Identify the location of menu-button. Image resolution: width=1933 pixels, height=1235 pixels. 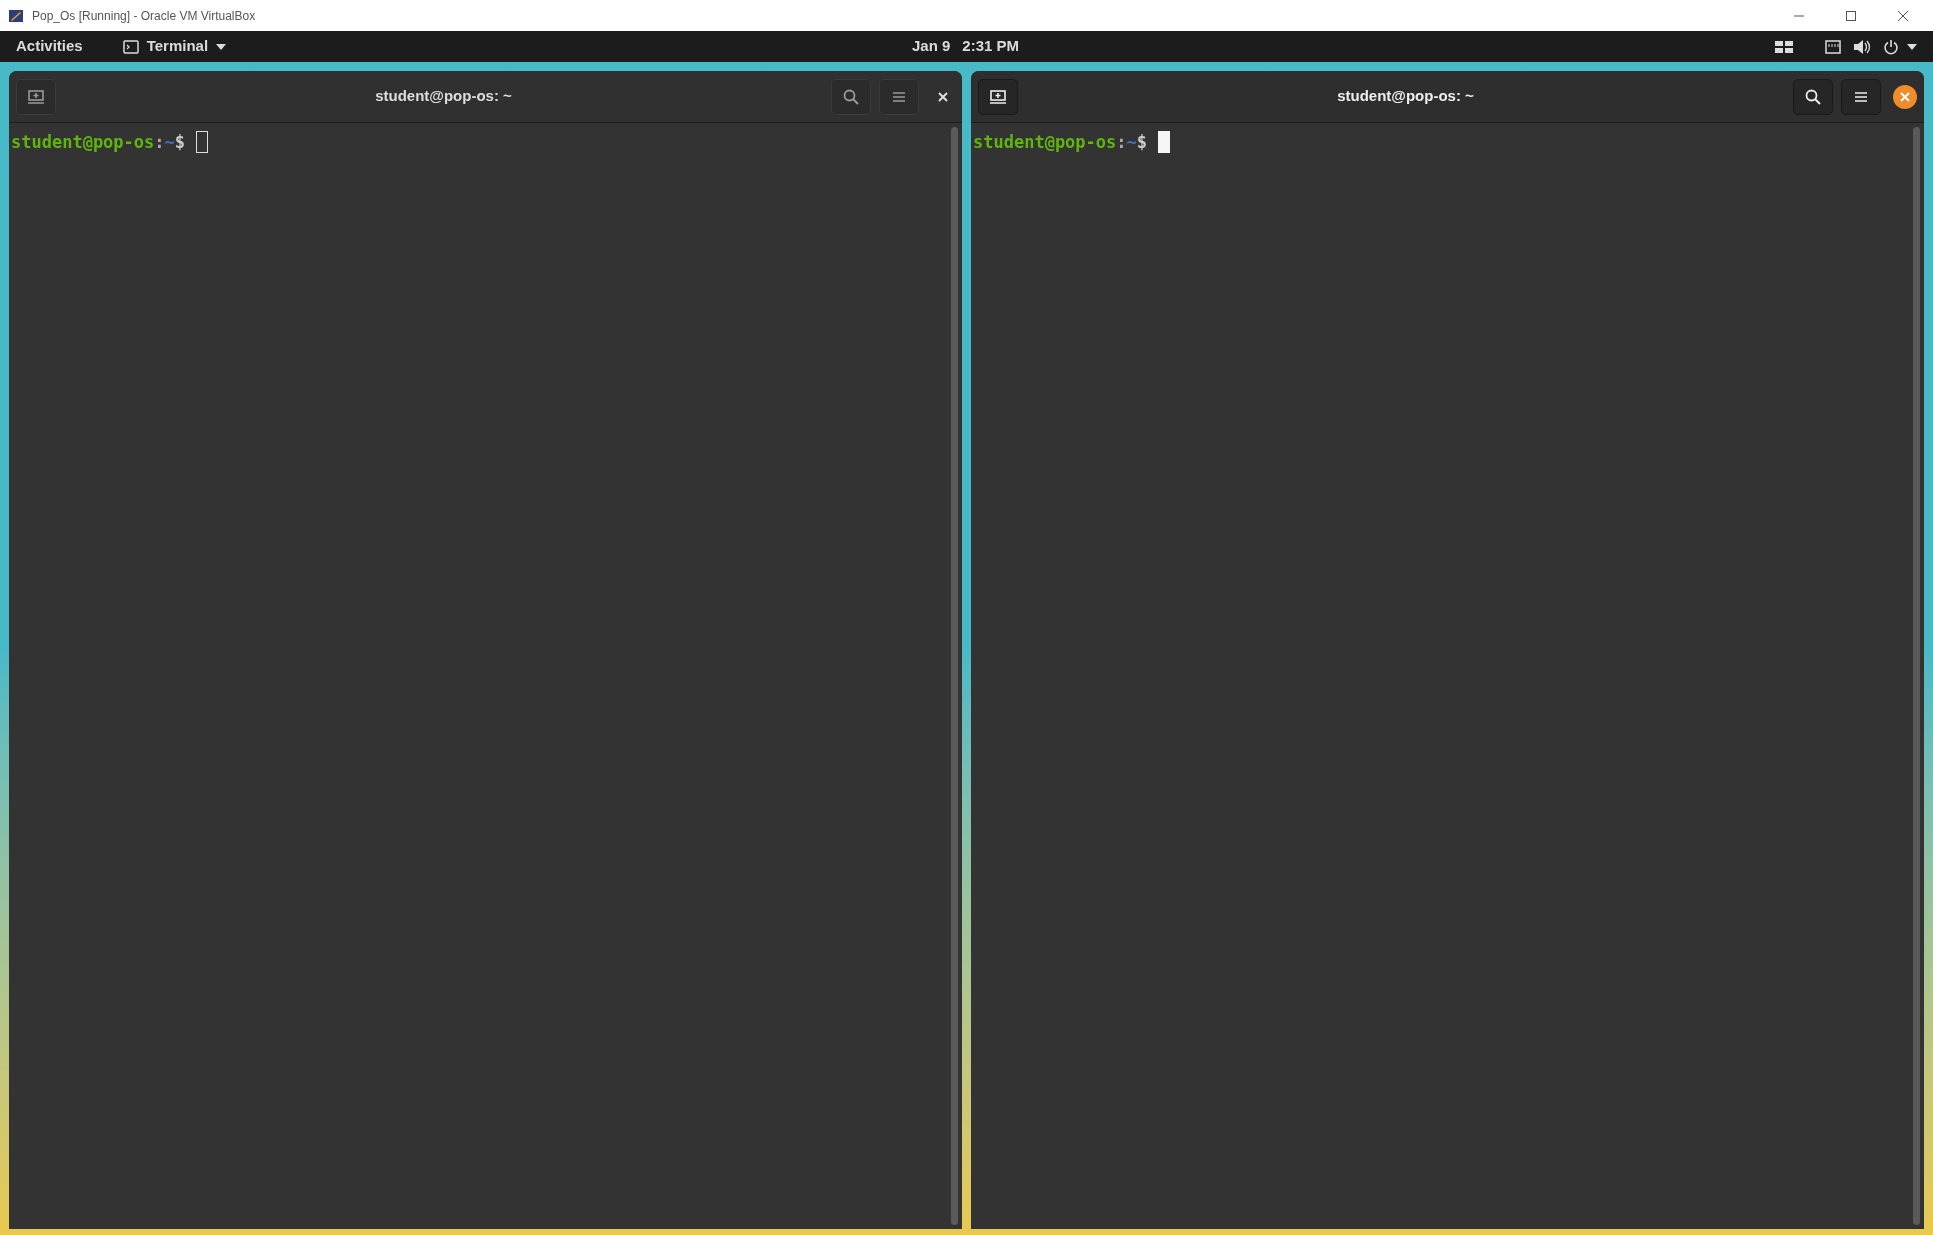
(1861, 96).